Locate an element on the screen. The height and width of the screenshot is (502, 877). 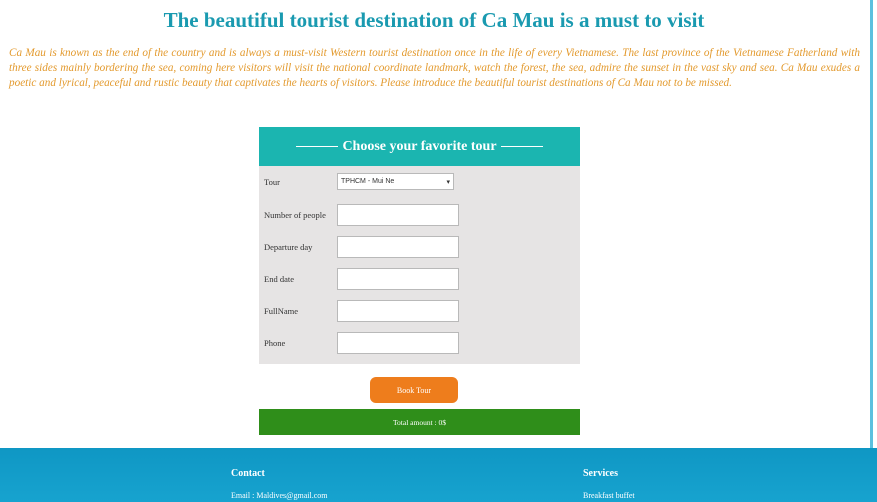
end-date-label: End date is located at coordinates (279, 279).